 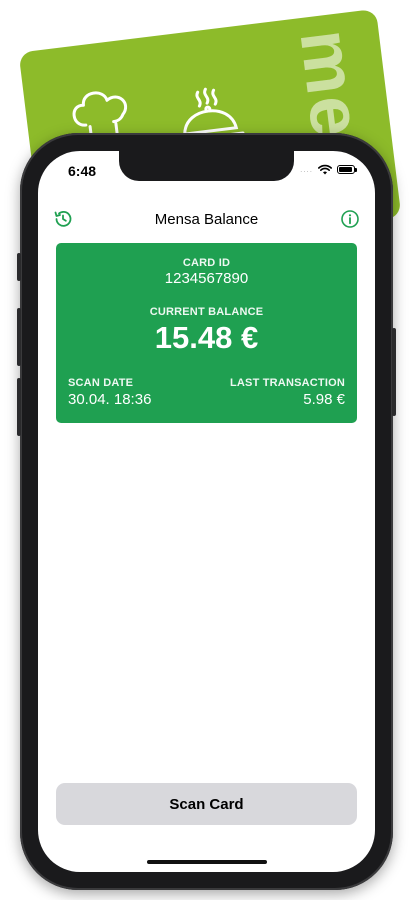 What do you see at coordinates (82, 171) in the screenshot?
I see `status-time: 6:48` at bounding box center [82, 171].